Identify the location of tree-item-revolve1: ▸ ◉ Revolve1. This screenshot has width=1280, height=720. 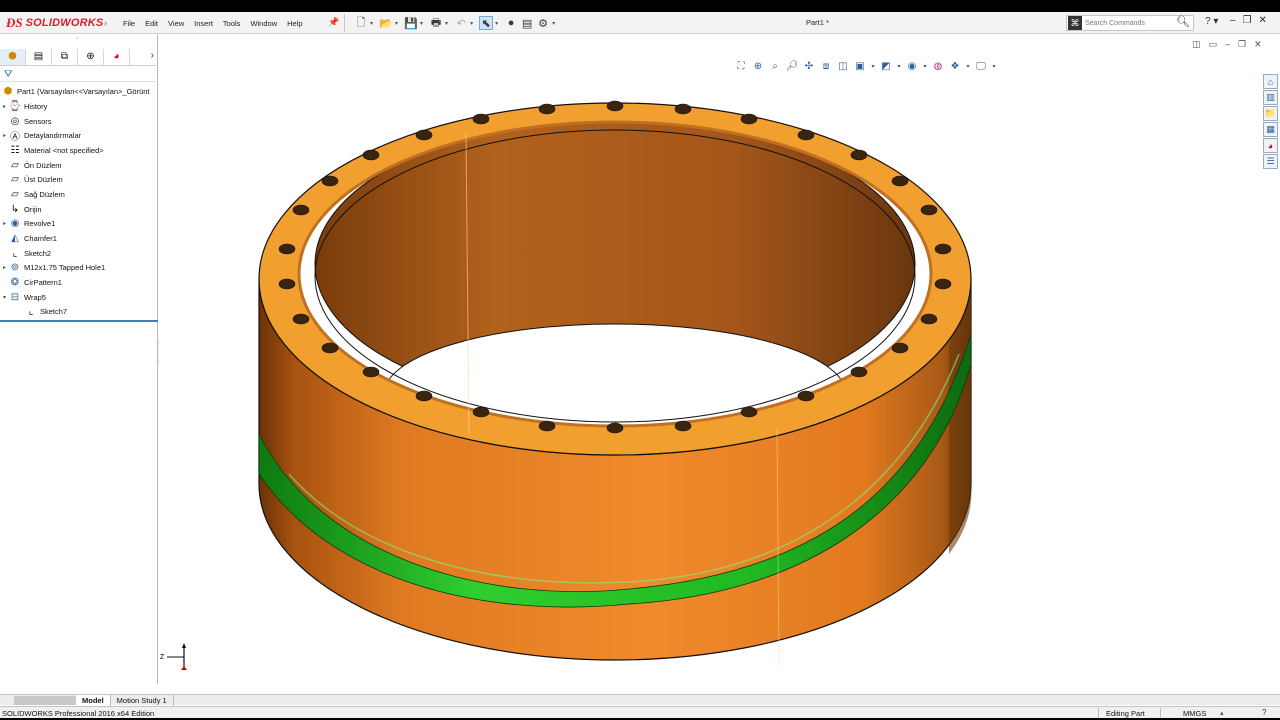
(79, 224).